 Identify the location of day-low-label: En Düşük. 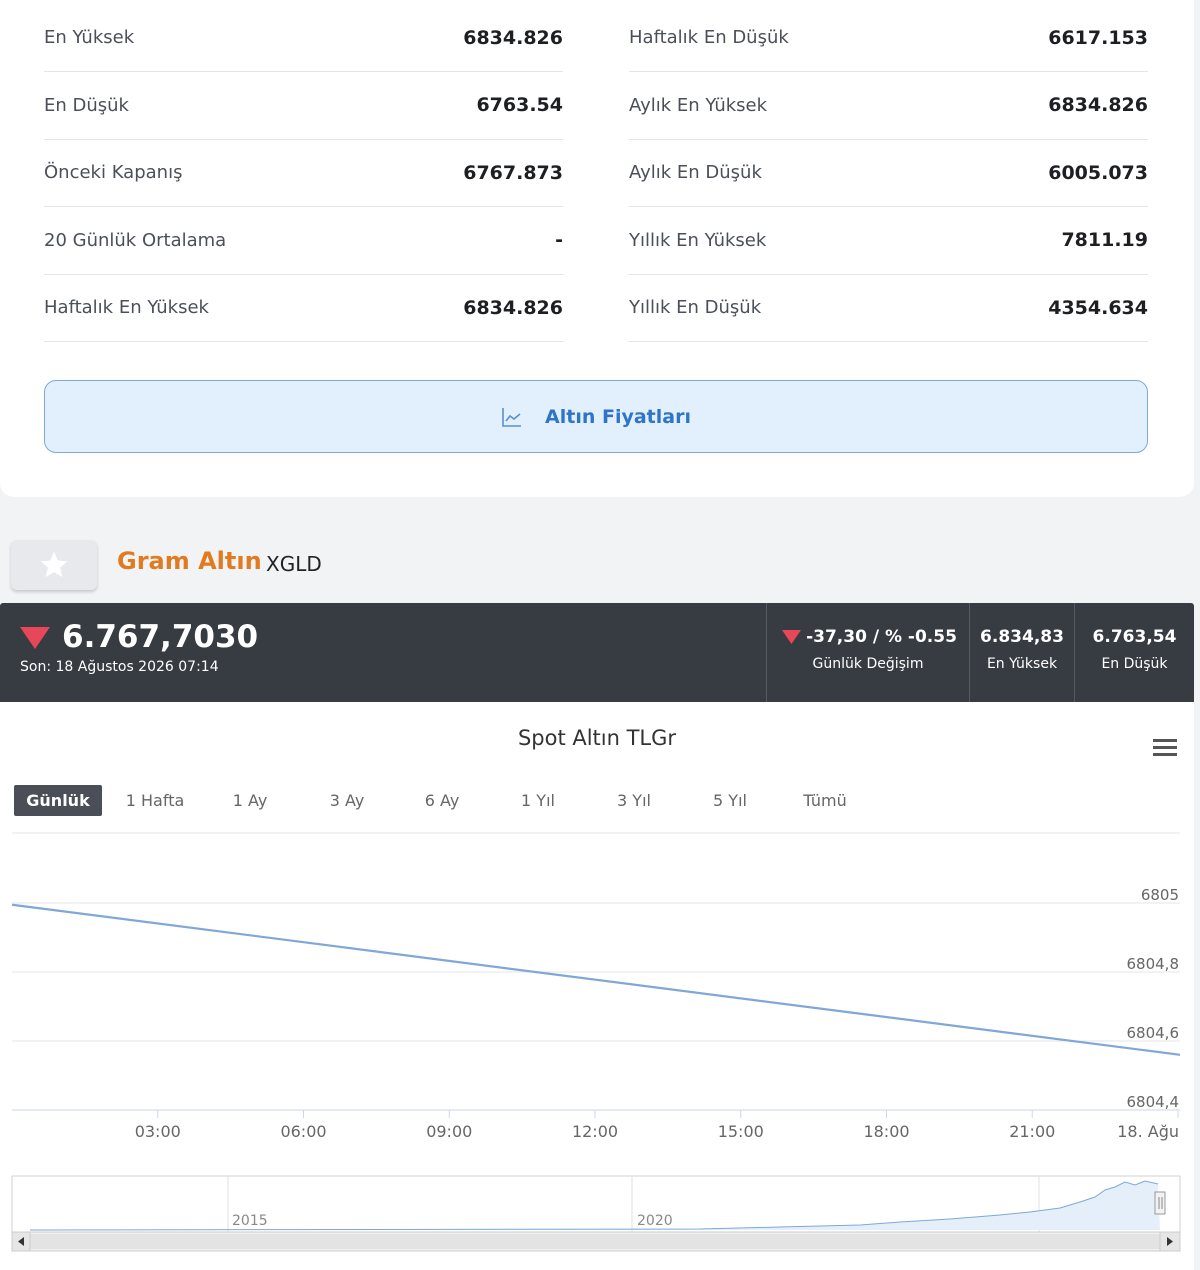
(1134, 664).